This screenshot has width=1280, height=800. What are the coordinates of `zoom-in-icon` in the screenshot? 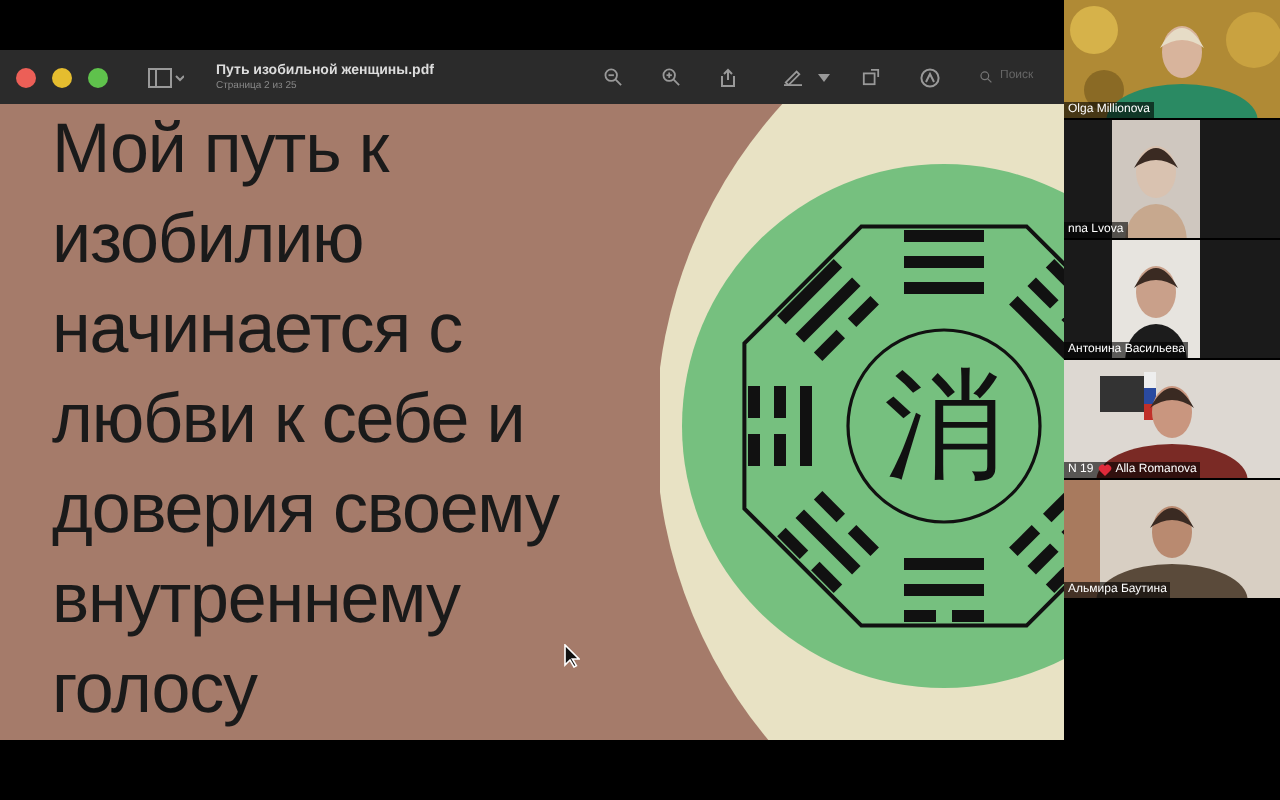 It's located at (671, 77).